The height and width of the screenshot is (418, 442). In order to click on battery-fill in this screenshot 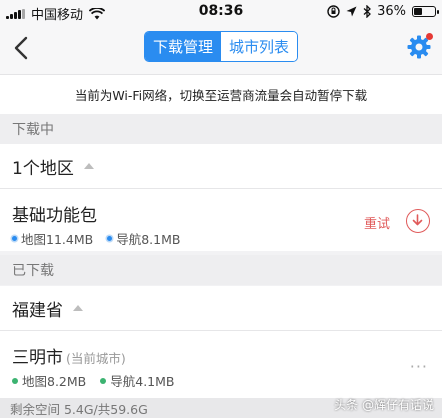, I will do `click(418, 11)`.